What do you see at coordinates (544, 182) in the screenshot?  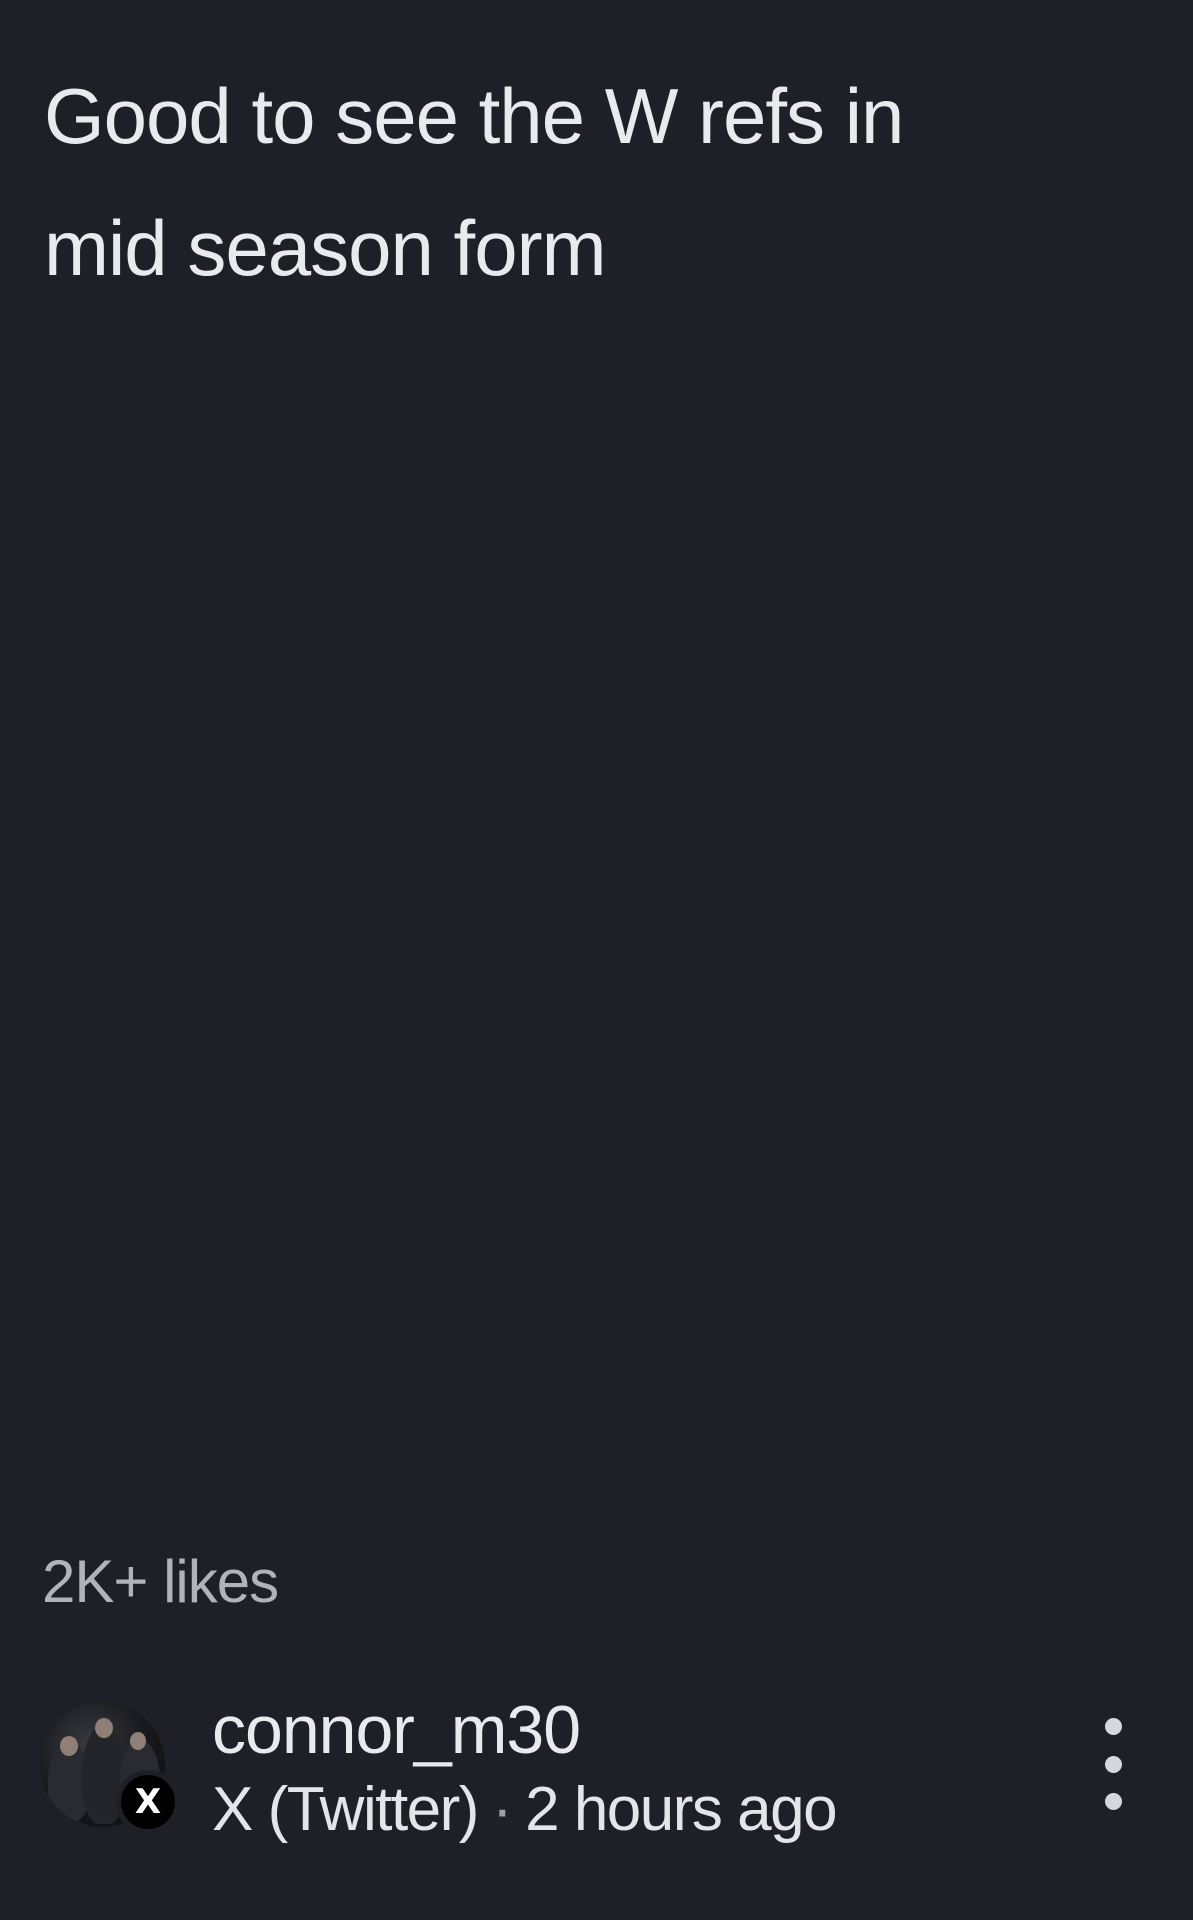 I see `post-text: Good to see the W refs in mid season form` at bounding box center [544, 182].